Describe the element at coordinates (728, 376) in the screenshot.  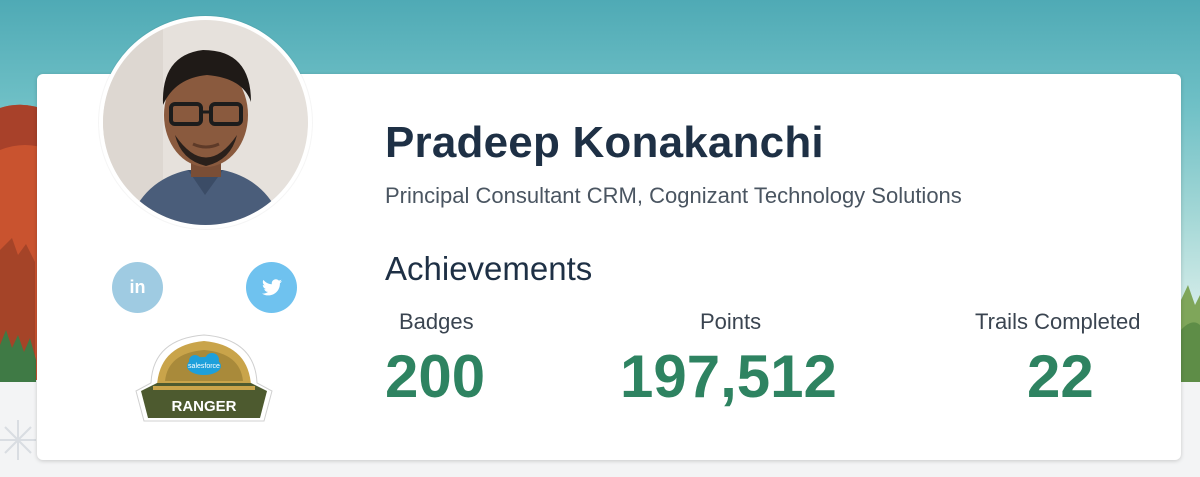
I see `stat-value-points: 197,512` at that location.